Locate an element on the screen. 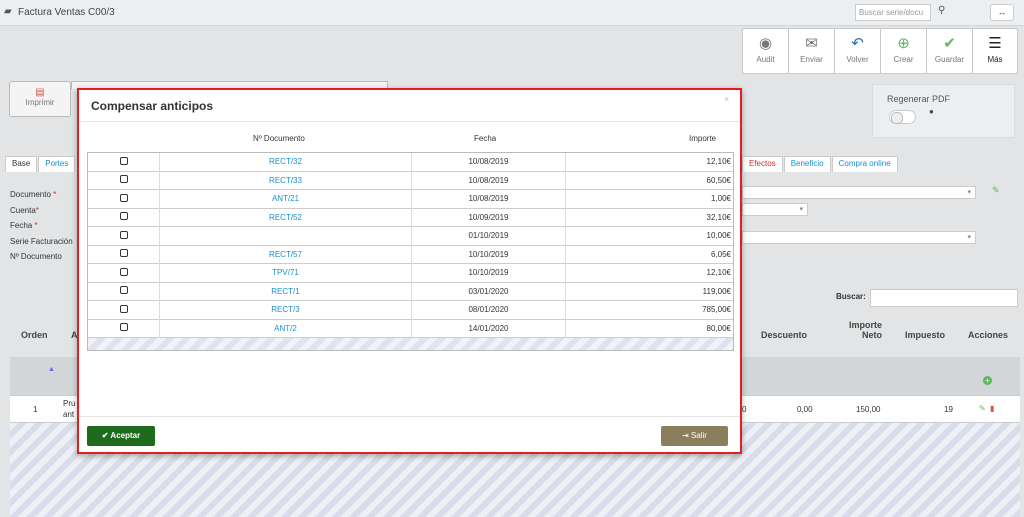  expand-icon: ↔ is located at coordinates (1002, 12).